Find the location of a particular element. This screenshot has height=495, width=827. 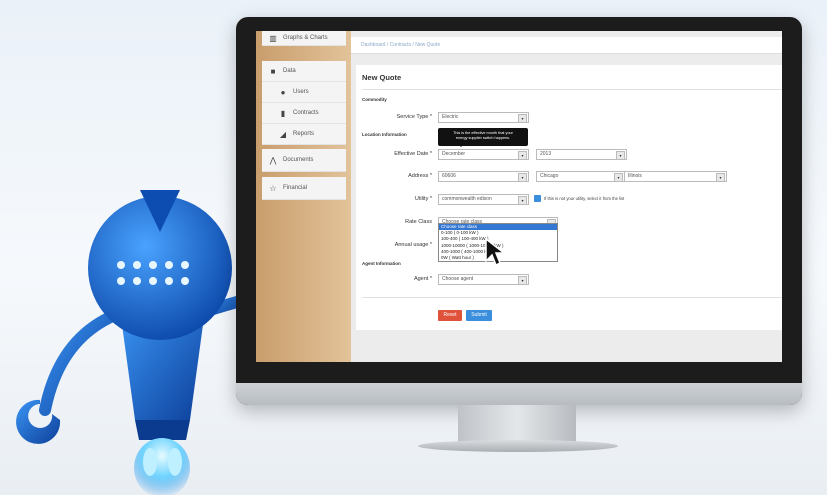

zip-input: 60606 ▾ is located at coordinates (483, 176).